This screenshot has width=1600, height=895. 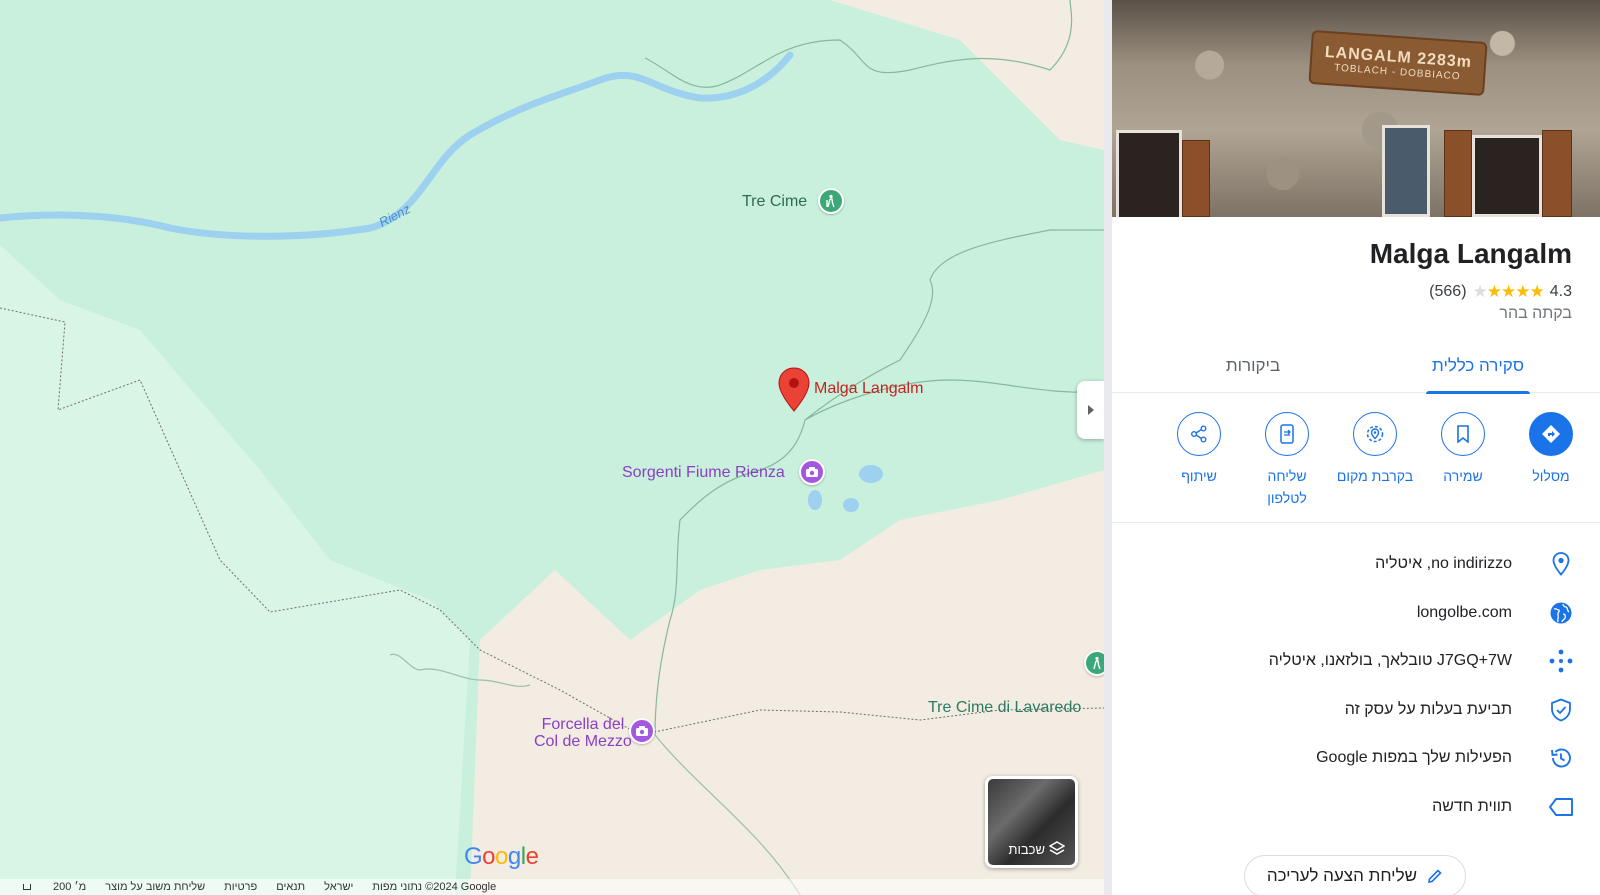 I want to click on history-icon, so click(x=1561, y=758).